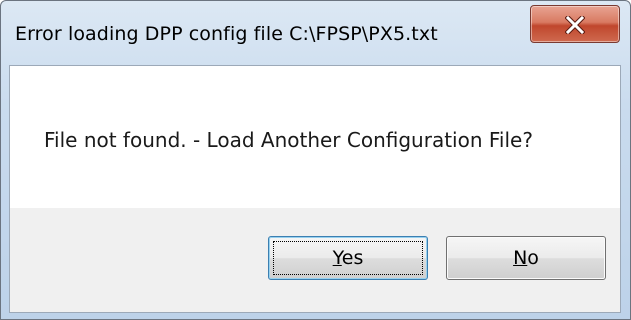 The image size is (631, 320). I want to click on yes-button-label: Yes, so click(348, 258).